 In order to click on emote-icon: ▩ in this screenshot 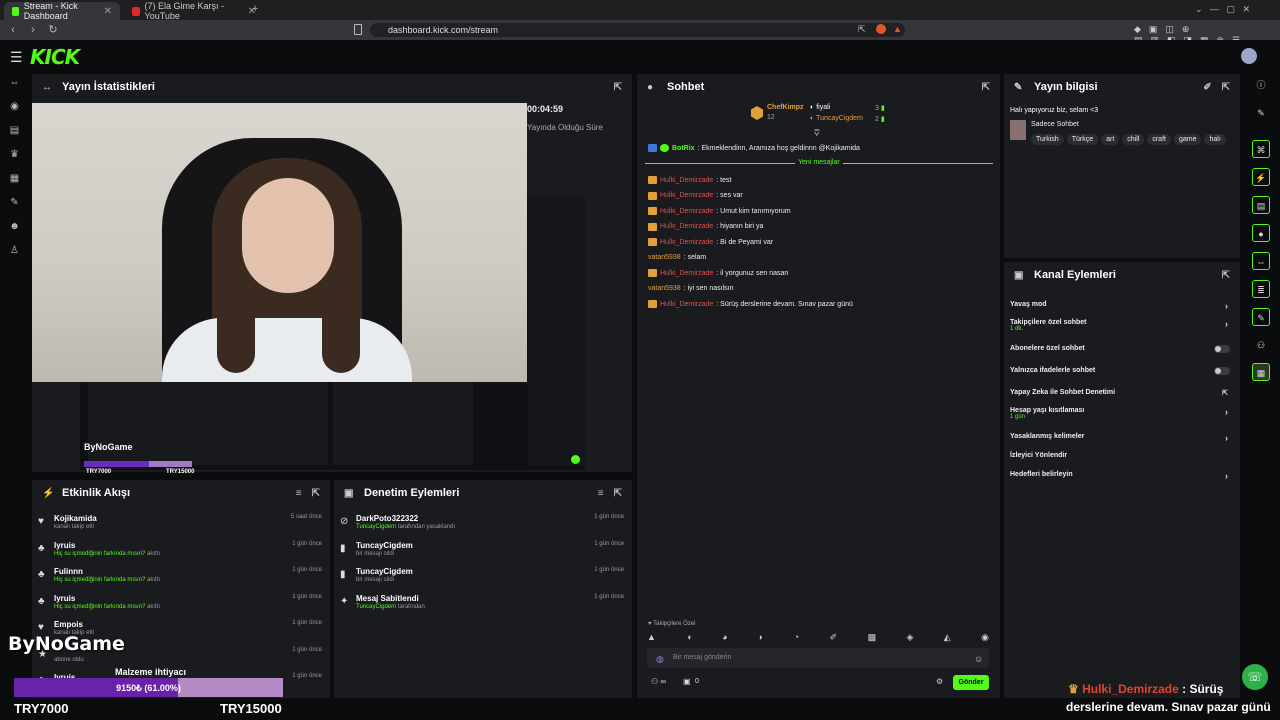, I will do `click(872, 638)`.